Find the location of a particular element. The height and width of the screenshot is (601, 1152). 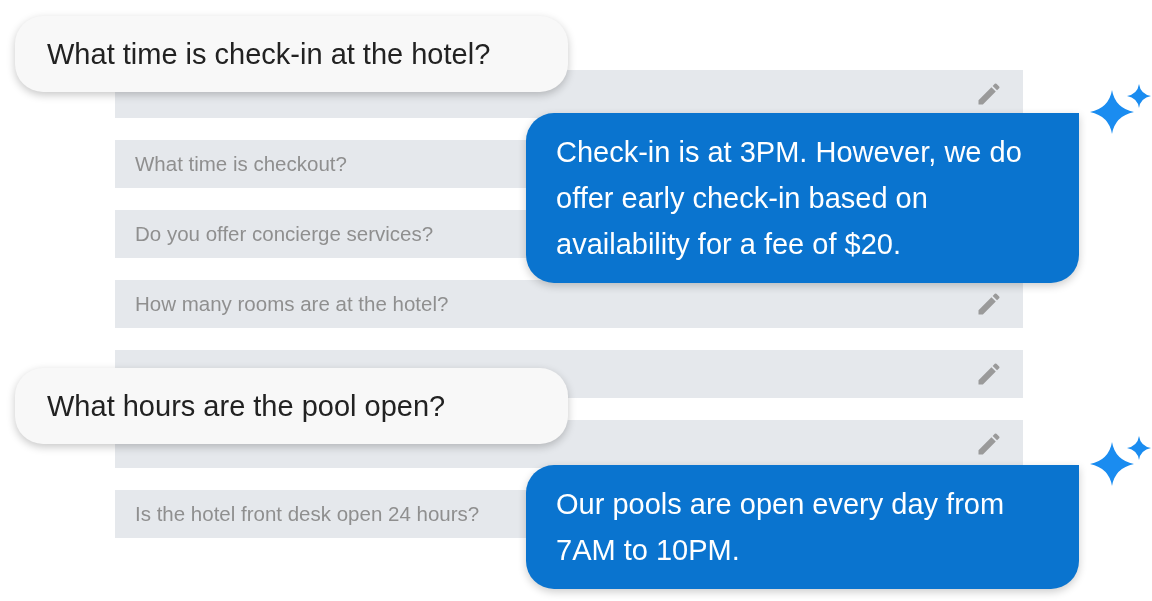

question-text: Is the hotel front desk open 24 hours? is located at coordinates (307, 513).